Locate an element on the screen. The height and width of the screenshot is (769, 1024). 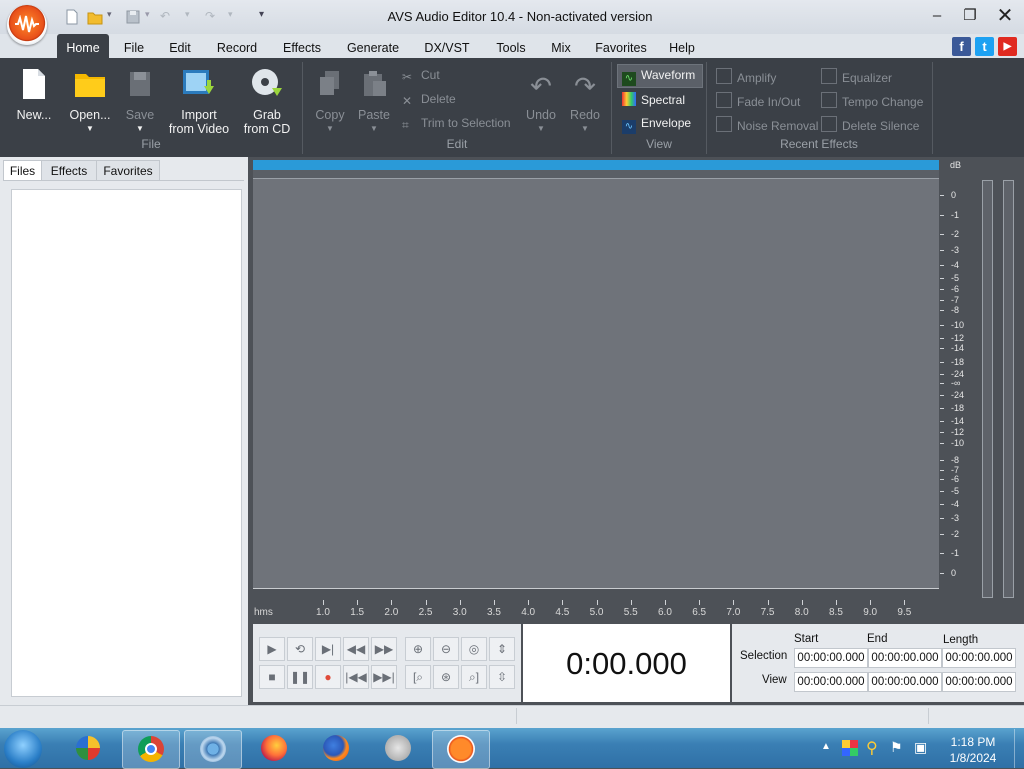
selection-end-field: 00:00:00.000 is located at coordinates (905, 658).